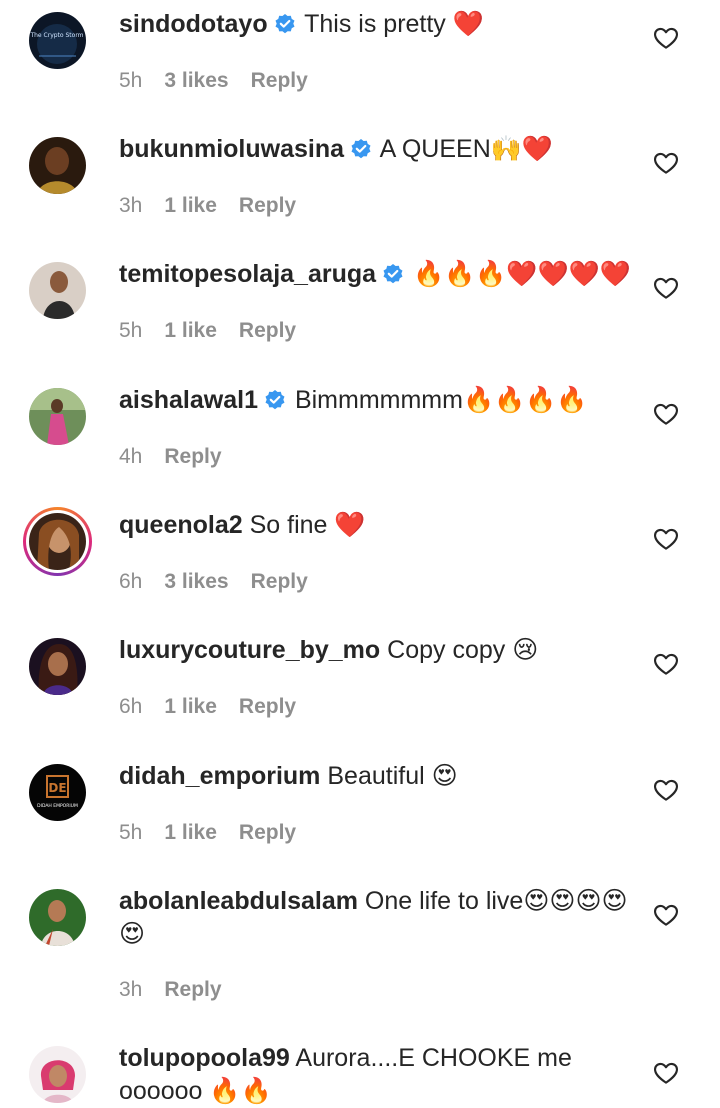  Describe the element at coordinates (381, 525) in the screenshot. I see `comment-text: queenola2 So fine ❤️` at that location.